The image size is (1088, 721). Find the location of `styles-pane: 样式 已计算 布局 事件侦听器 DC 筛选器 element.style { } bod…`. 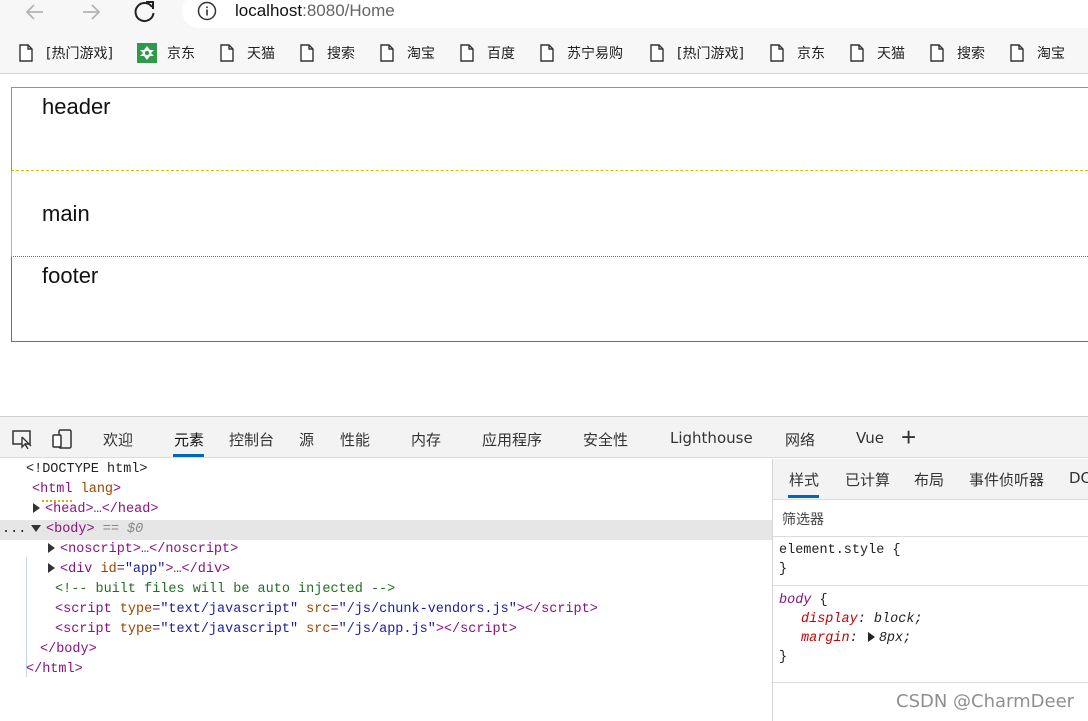

styles-pane: 样式 已计算 布局 事件侦听器 DC 筛选器 element.style { } bod… is located at coordinates (930, 590).